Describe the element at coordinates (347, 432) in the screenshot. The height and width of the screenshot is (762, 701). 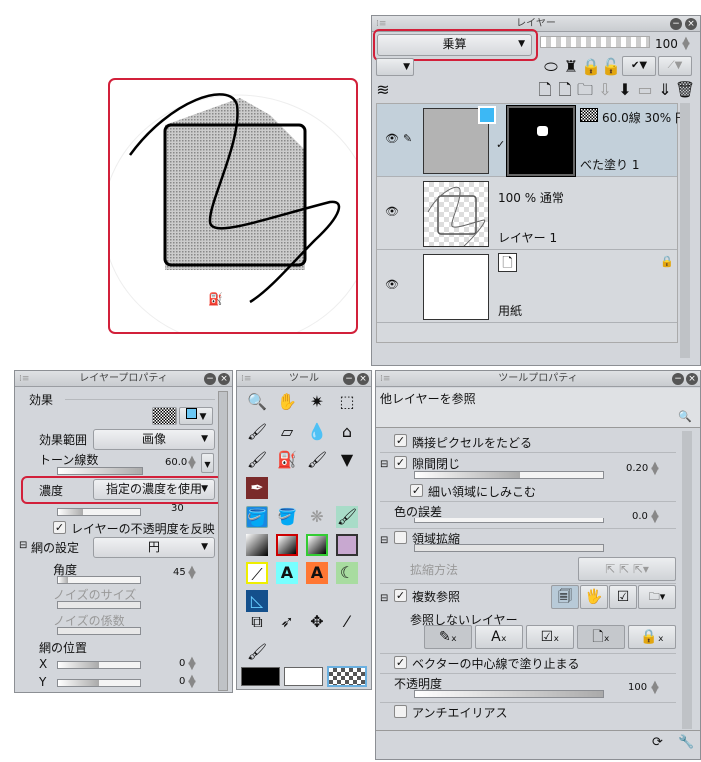
I see `fill-house-tool-icon: ⌂` at that location.